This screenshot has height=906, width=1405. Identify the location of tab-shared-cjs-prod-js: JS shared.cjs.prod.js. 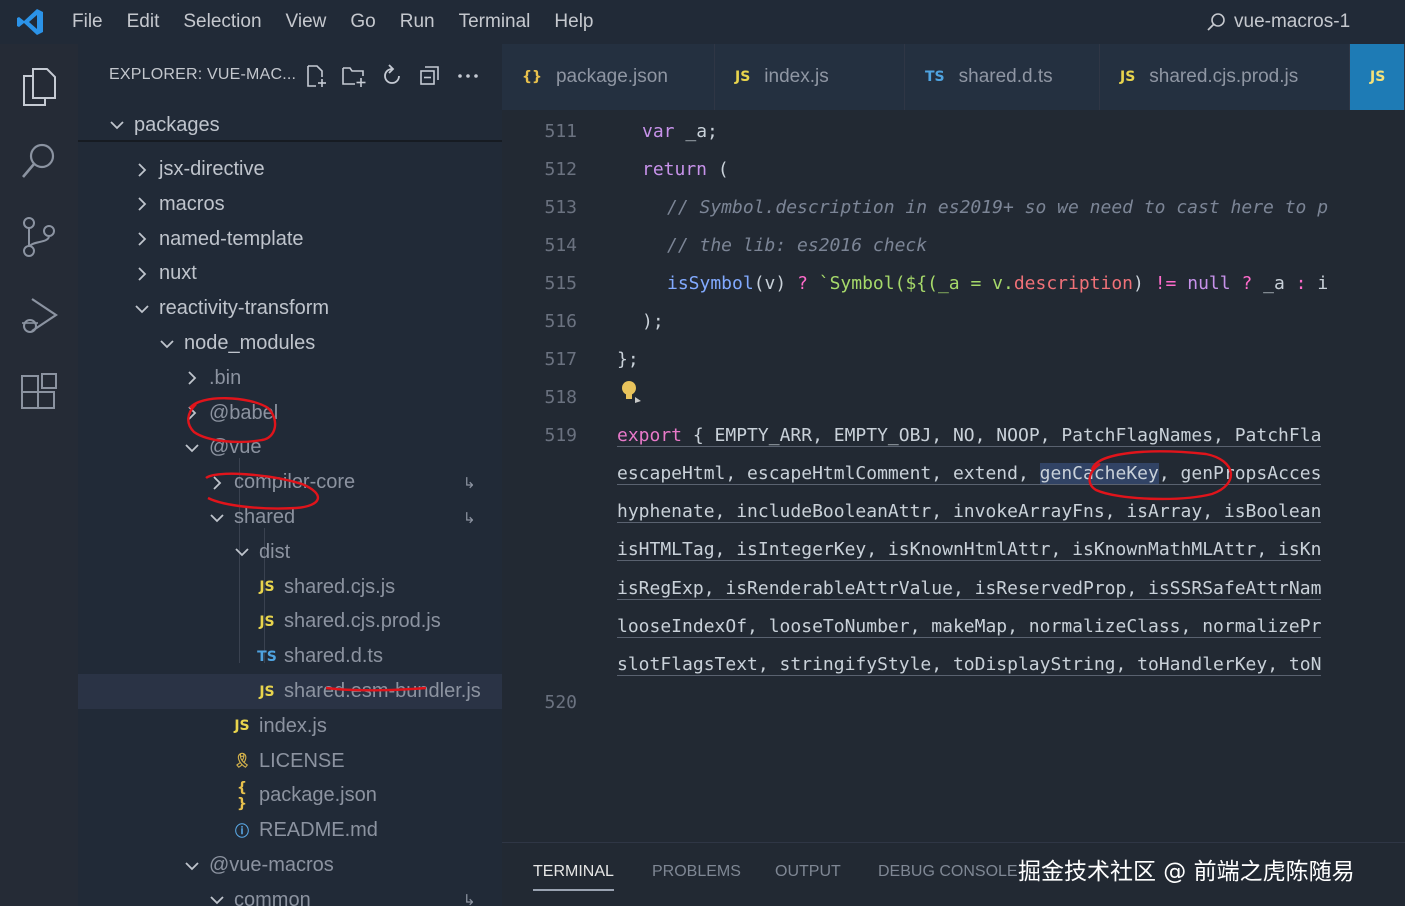
(1225, 77).